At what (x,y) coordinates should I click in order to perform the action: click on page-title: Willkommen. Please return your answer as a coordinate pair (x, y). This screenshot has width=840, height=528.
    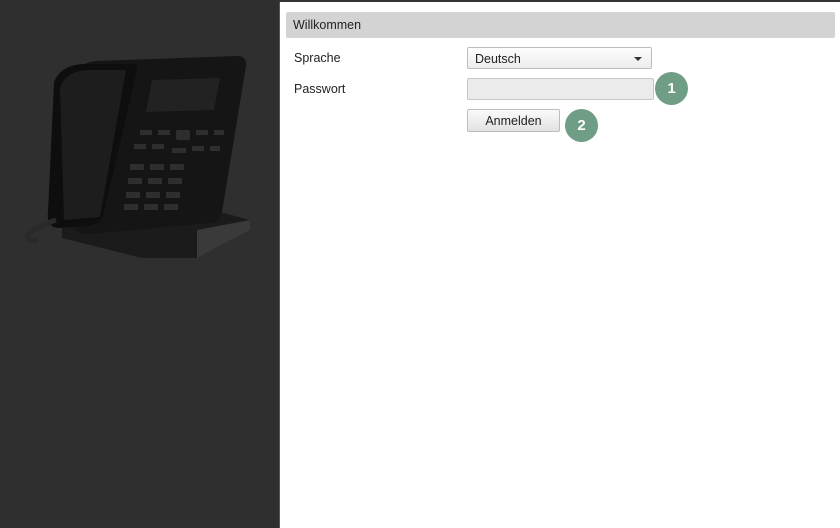
    Looking at the image, I should click on (327, 25).